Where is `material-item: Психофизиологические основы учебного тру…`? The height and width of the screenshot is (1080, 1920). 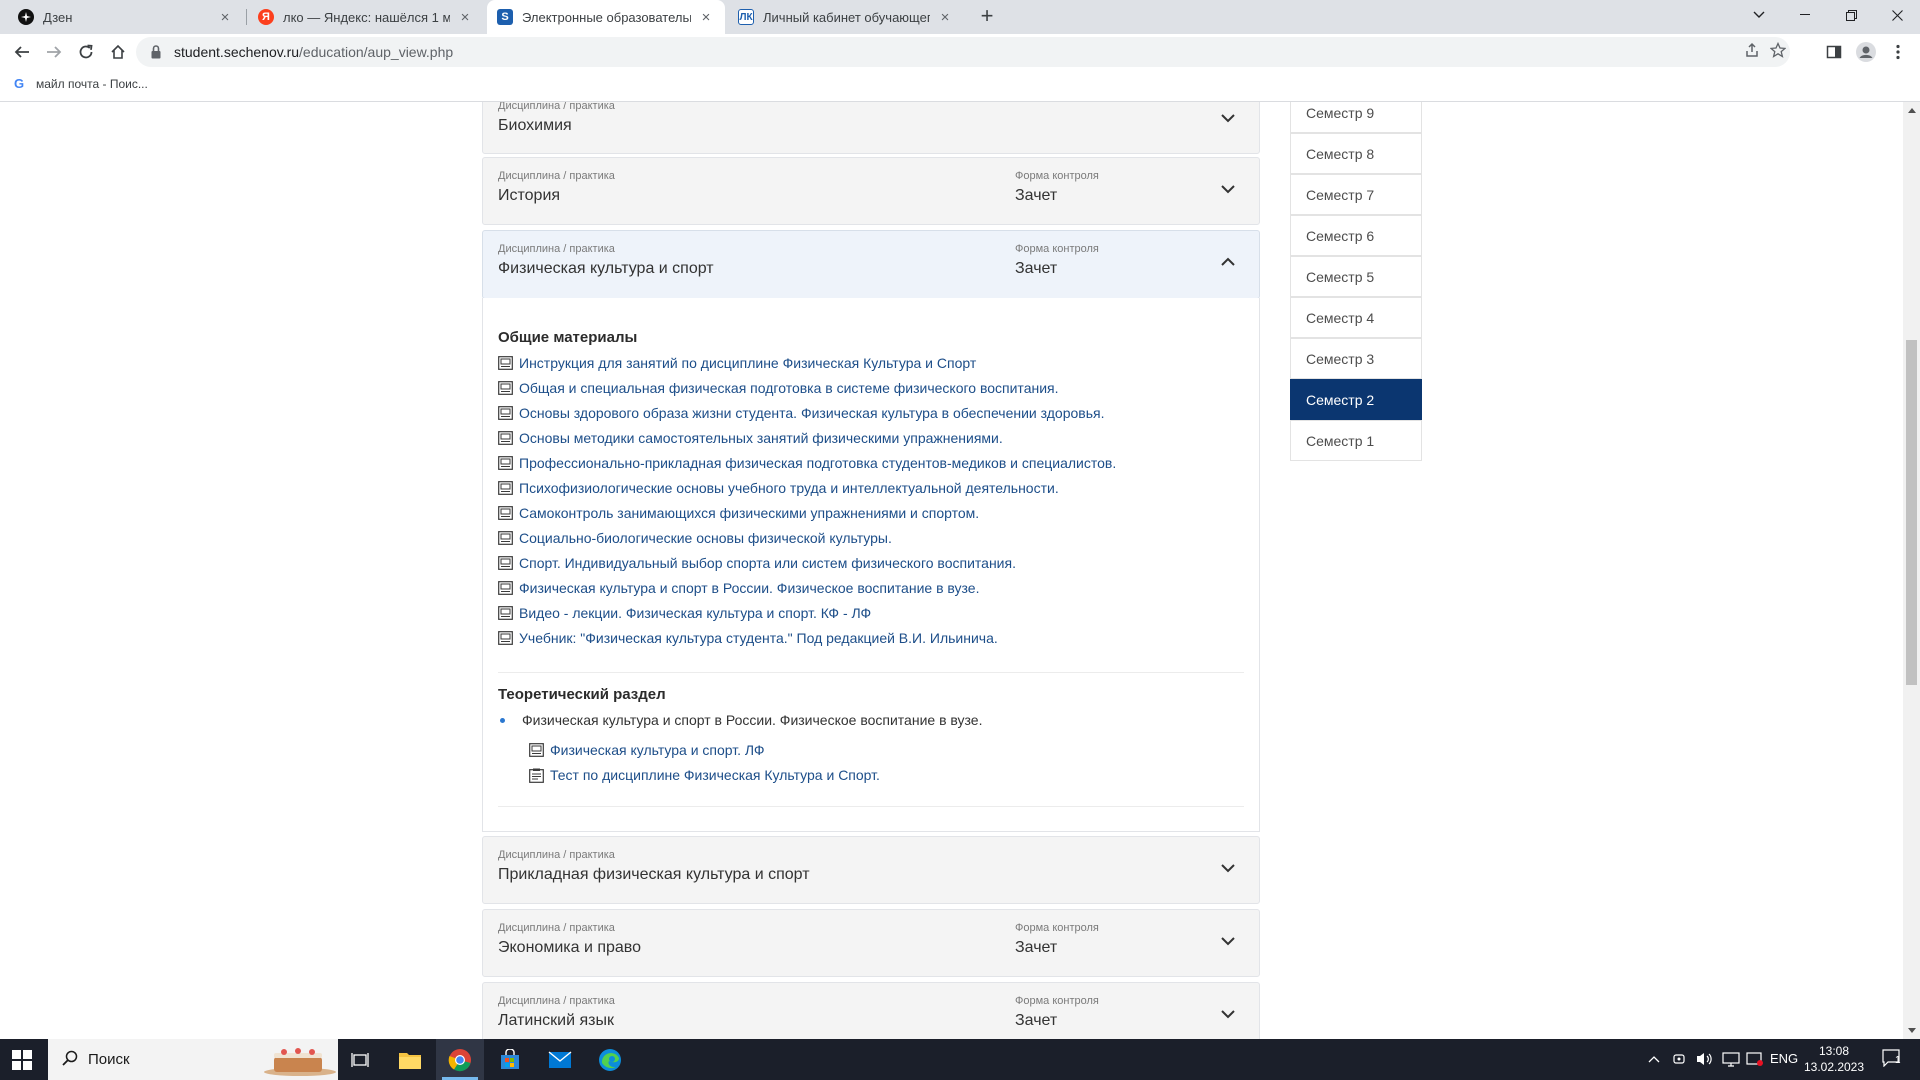
material-item: Психофизиологические основы учебного тру… is located at coordinates (778, 488).